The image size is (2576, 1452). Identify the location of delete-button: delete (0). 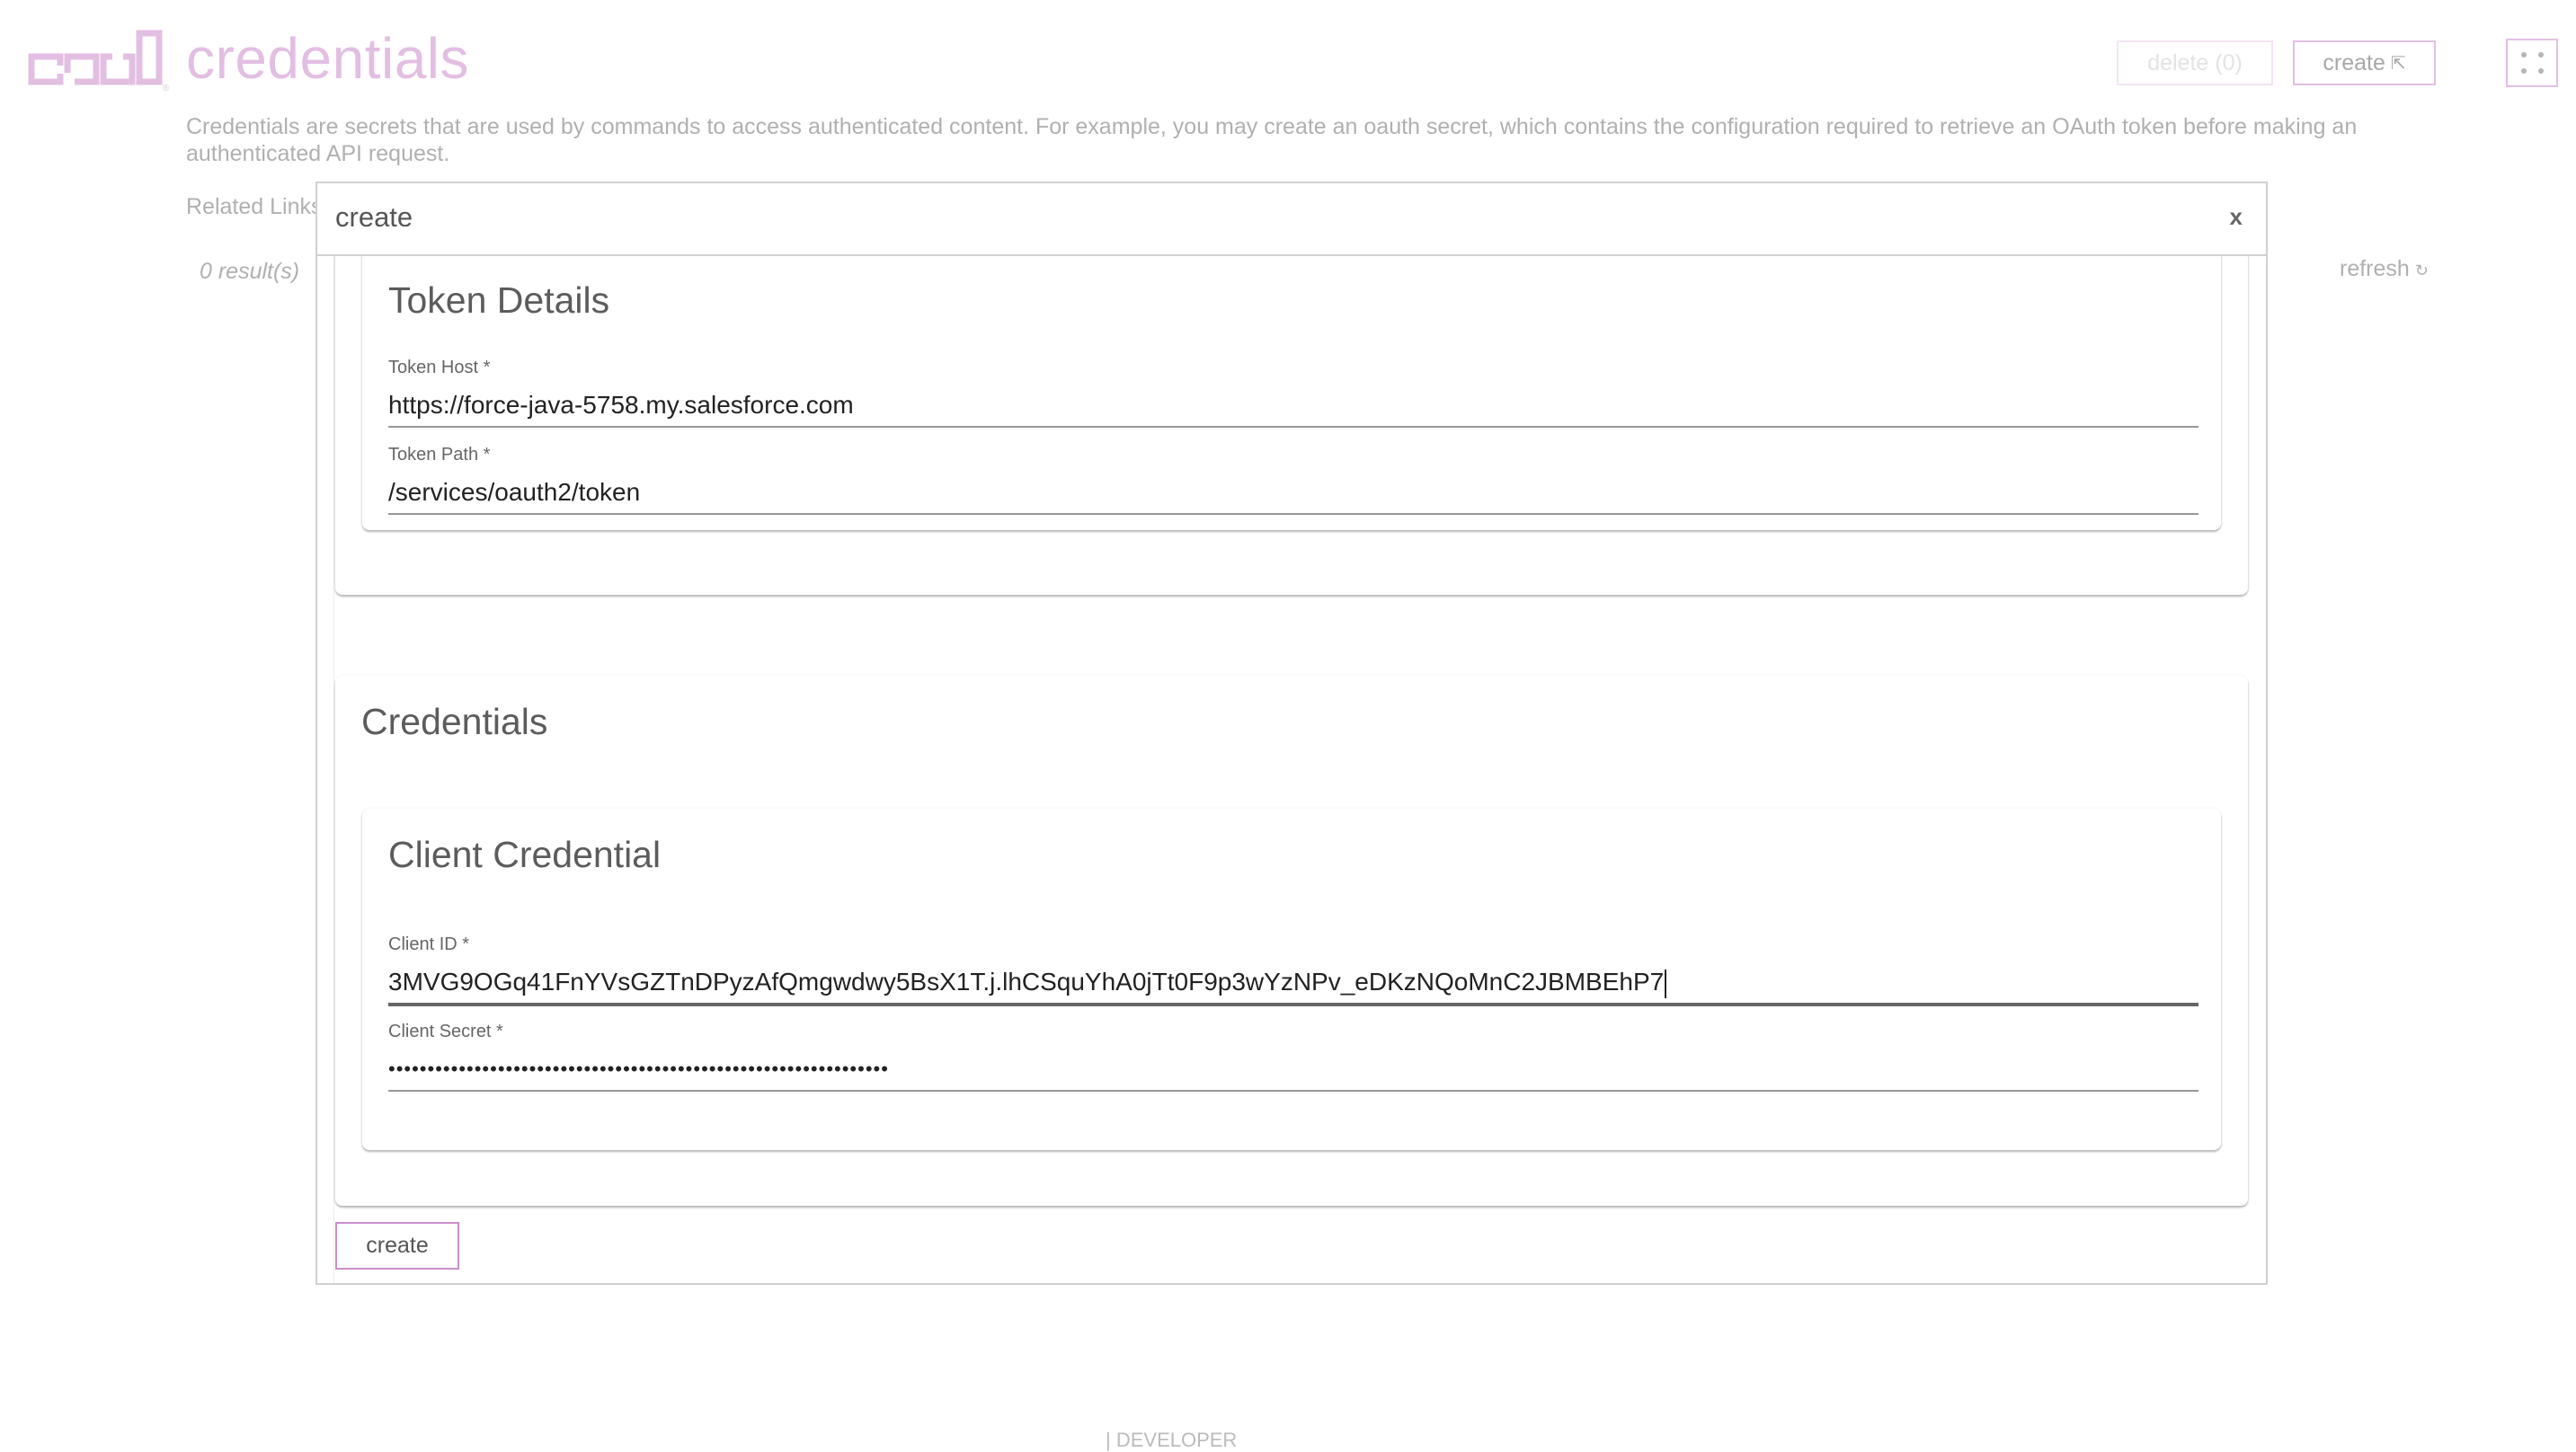
(2195, 62).